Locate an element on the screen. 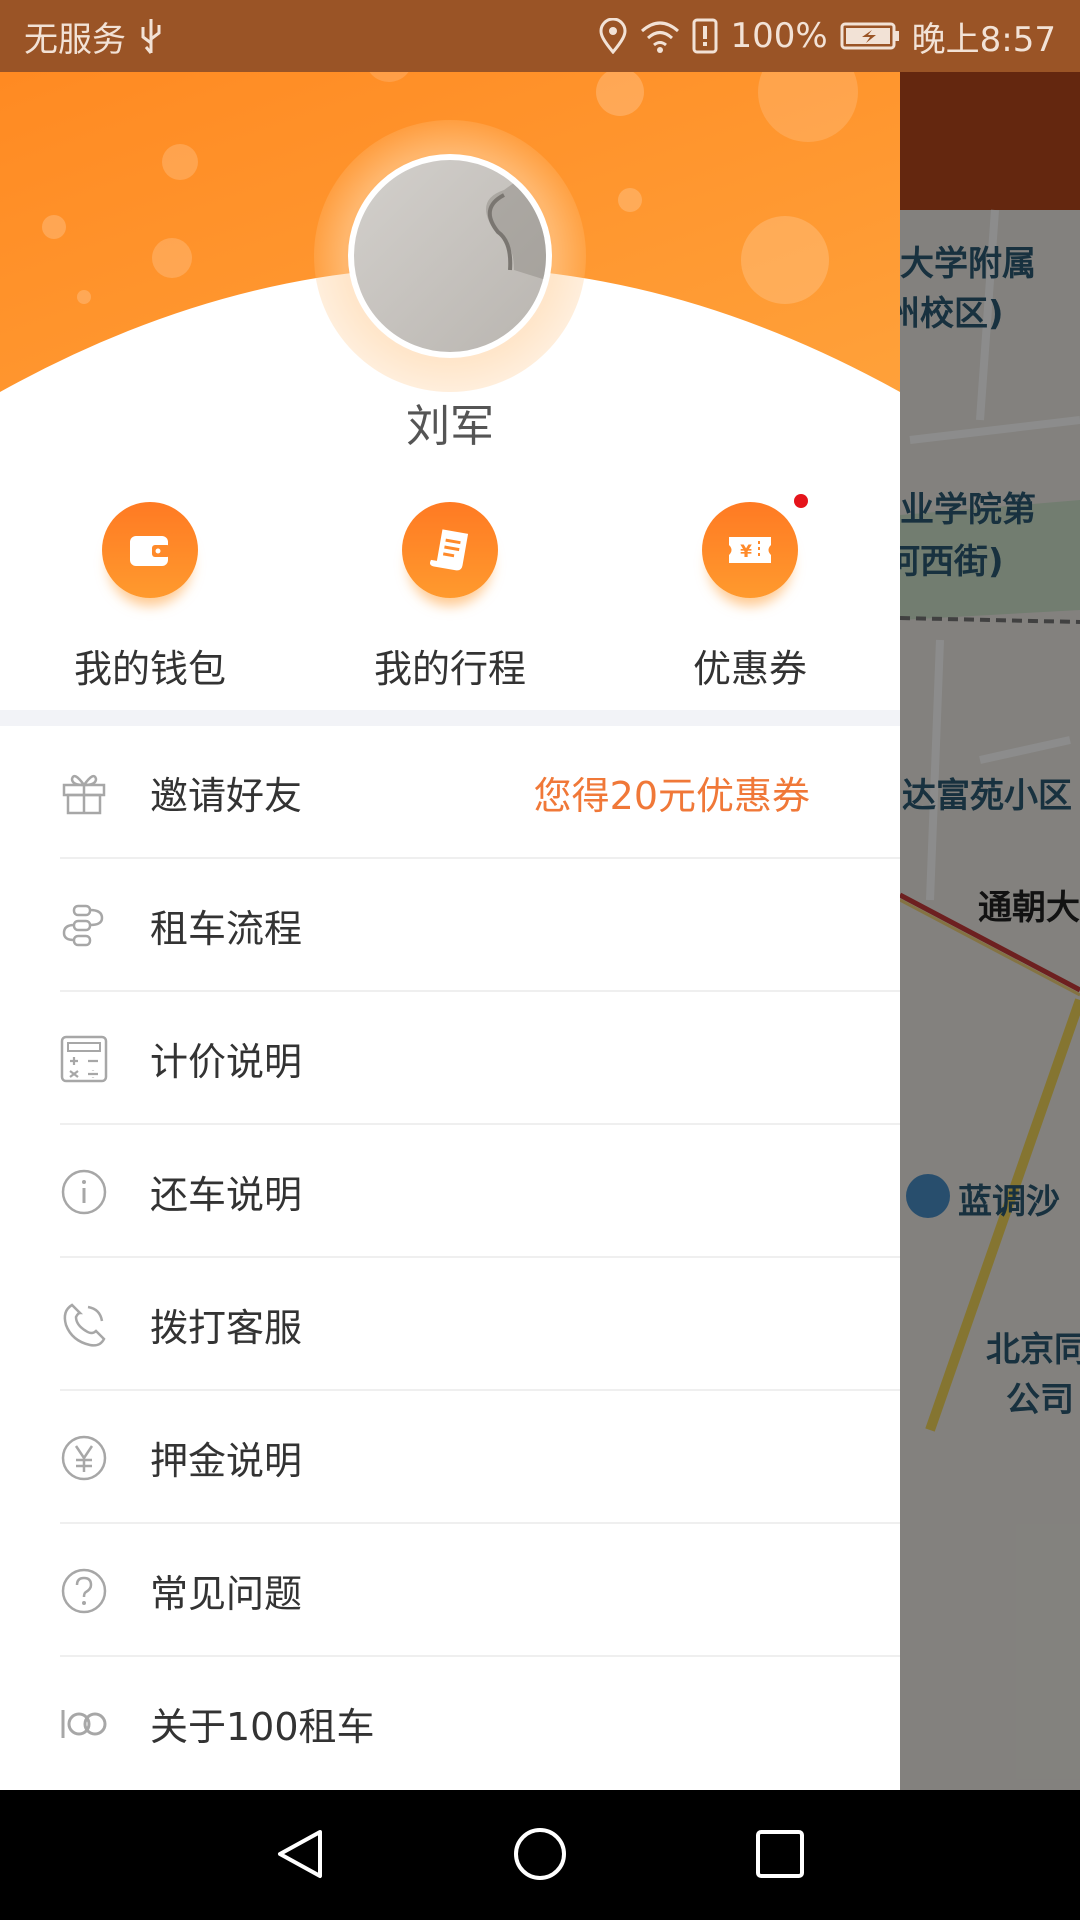 This screenshot has width=1080, height=1920. menu-item-label: 还车说明 is located at coordinates (226, 1195).